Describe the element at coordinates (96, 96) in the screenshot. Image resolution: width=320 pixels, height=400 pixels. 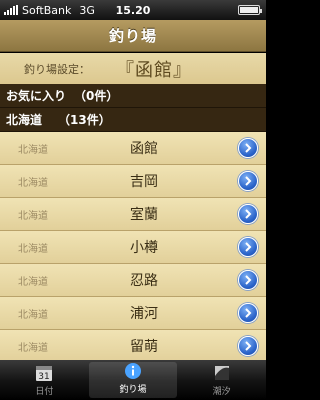
I see `section-count: （0件）` at that location.